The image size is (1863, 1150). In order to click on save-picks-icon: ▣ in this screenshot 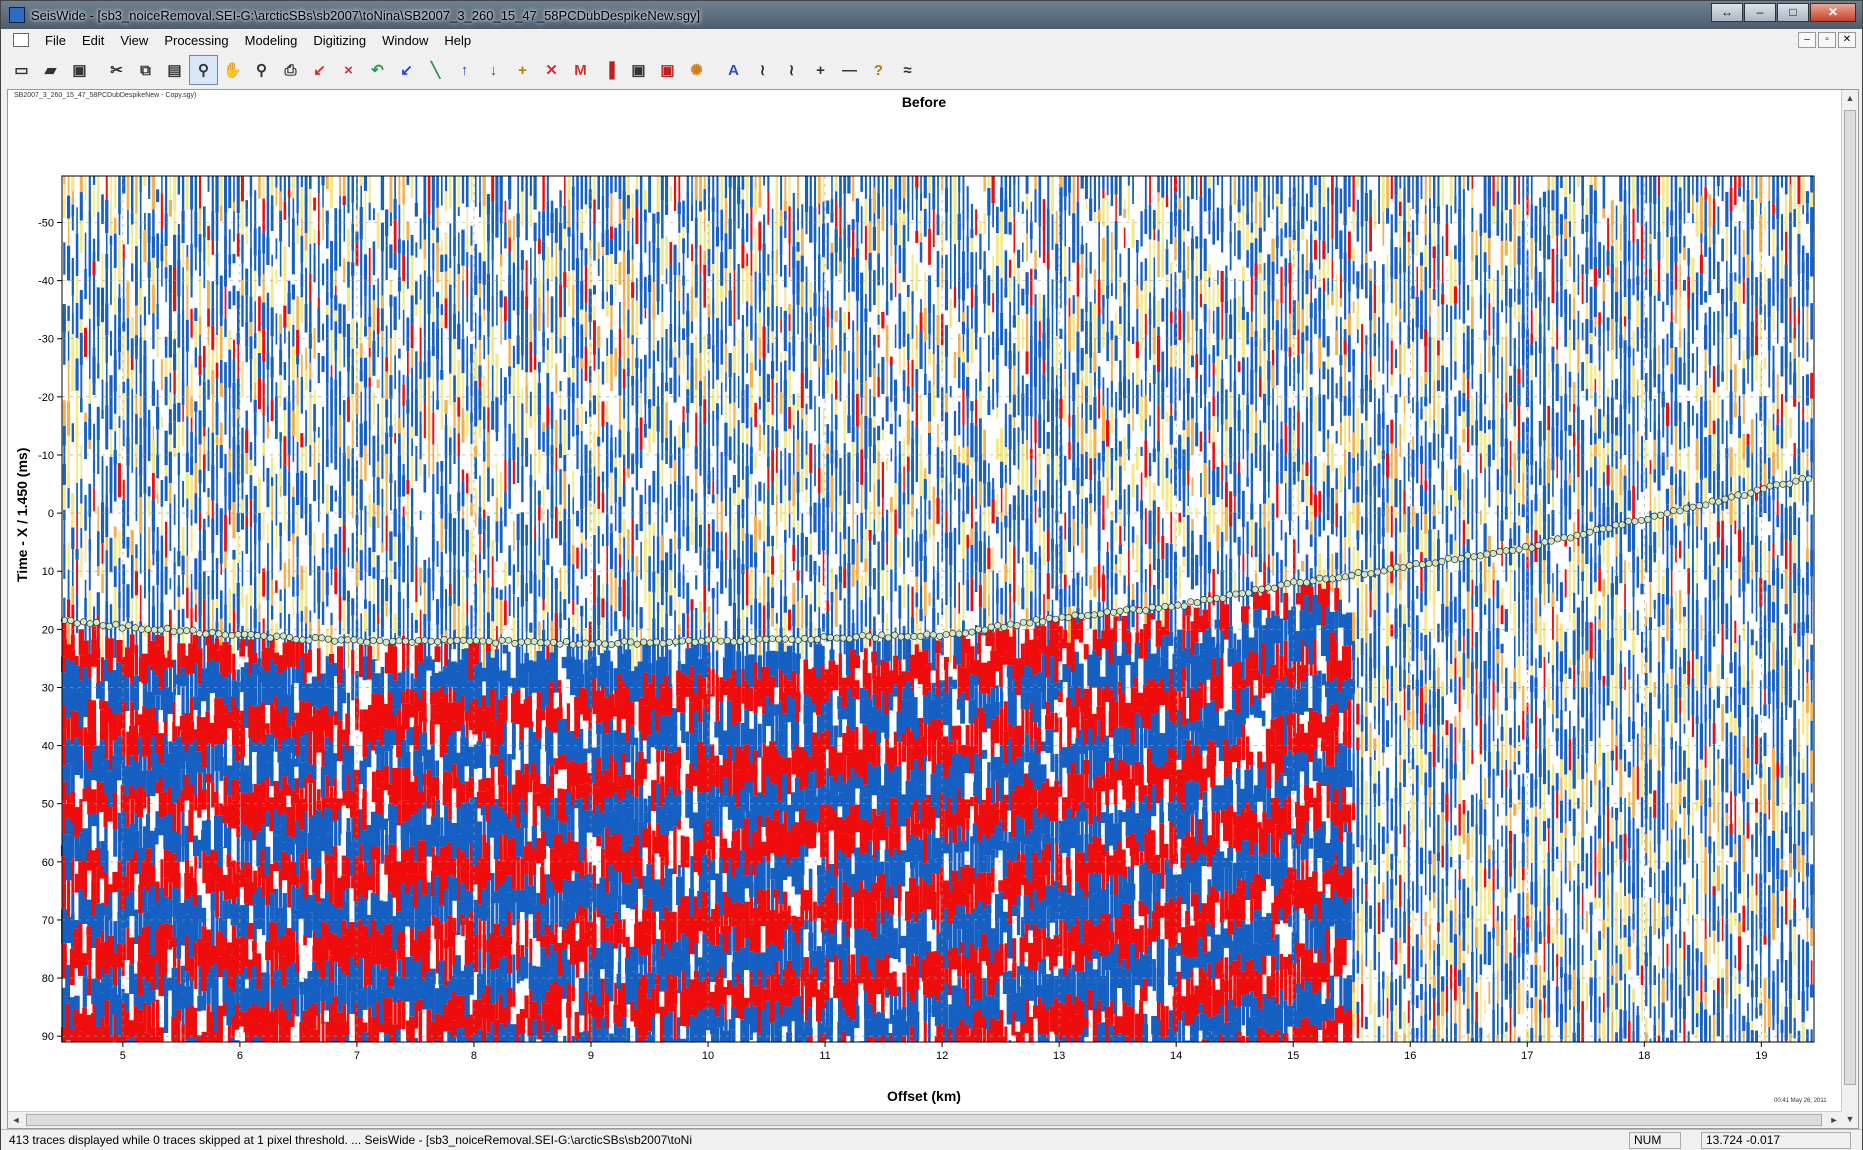, I will do `click(638, 70)`.